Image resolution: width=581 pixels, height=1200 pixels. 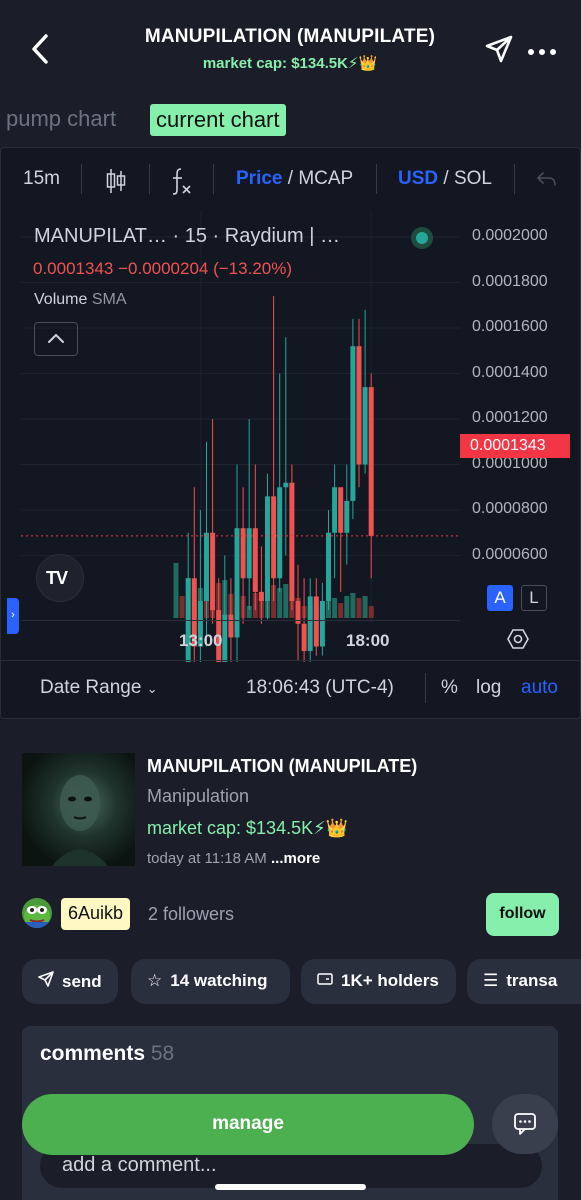 What do you see at coordinates (99, 688) in the screenshot?
I see `date-range-dropdown: Date Range ⌄` at bounding box center [99, 688].